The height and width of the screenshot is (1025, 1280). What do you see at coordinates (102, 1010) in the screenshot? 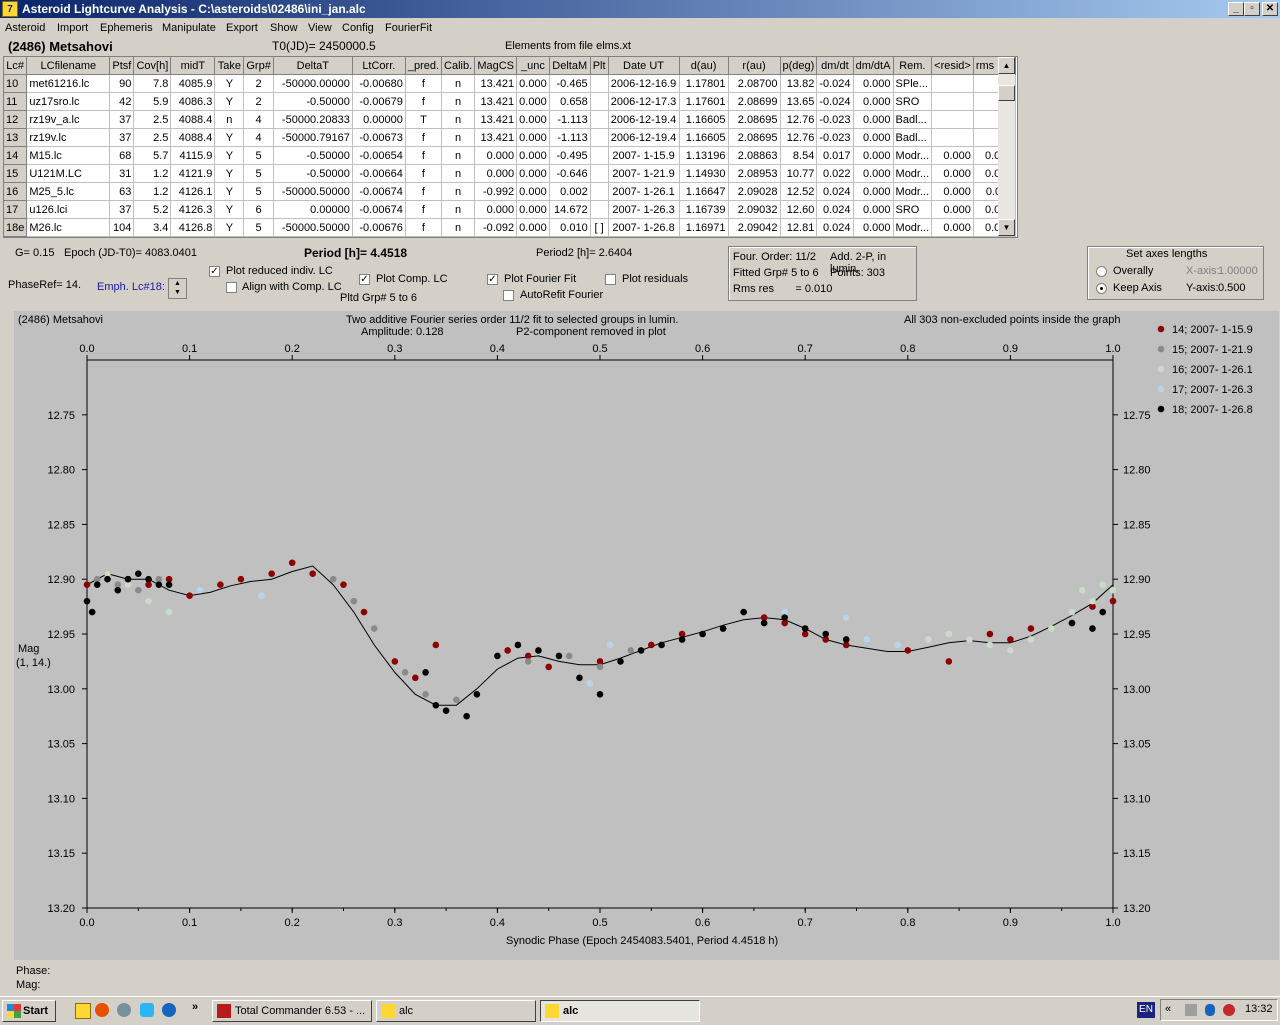
I see `firefox-icon` at bounding box center [102, 1010].